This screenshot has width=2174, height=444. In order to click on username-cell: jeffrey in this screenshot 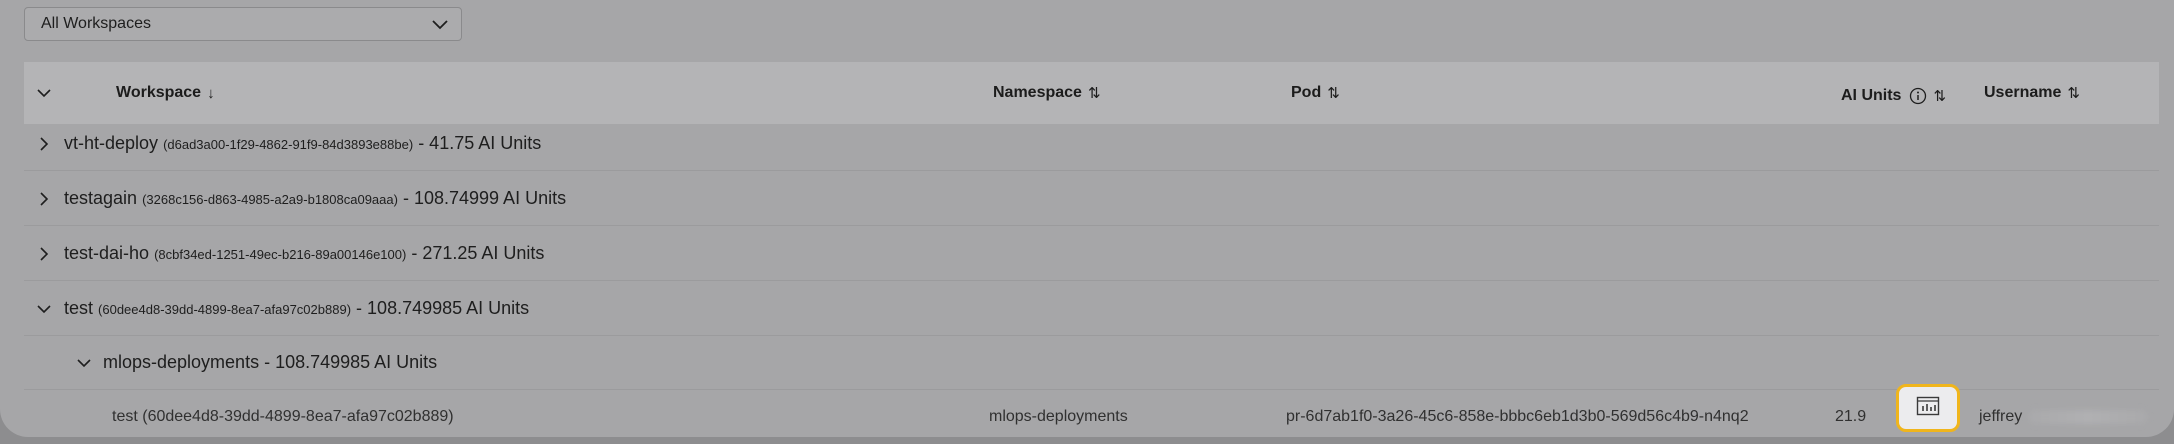, I will do `click(2064, 417)`.